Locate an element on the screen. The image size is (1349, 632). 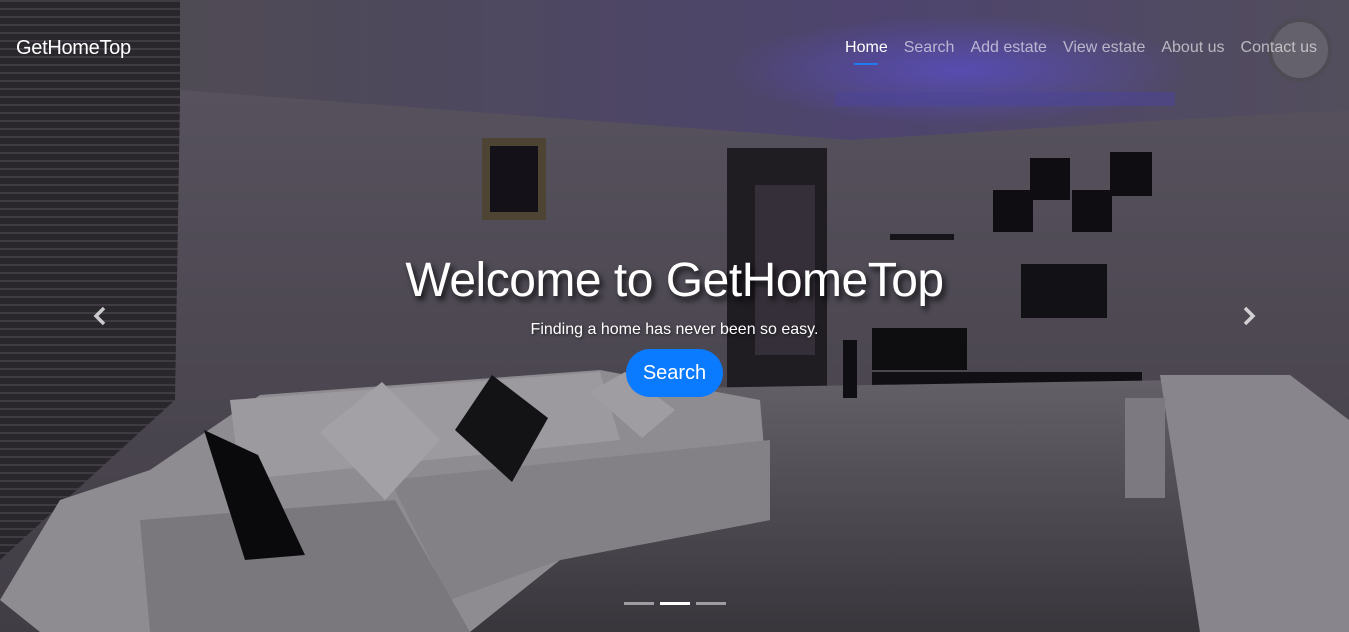
hero-headline: Welcome to GetHomeTop is located at coordinates (674, 280).